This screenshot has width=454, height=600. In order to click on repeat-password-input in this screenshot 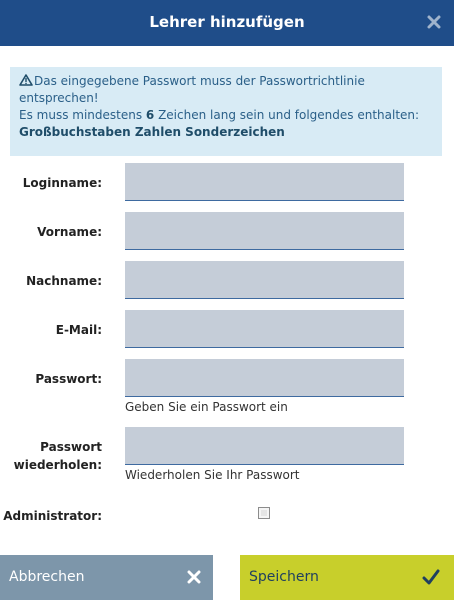, I will do `click(264, 446)`.